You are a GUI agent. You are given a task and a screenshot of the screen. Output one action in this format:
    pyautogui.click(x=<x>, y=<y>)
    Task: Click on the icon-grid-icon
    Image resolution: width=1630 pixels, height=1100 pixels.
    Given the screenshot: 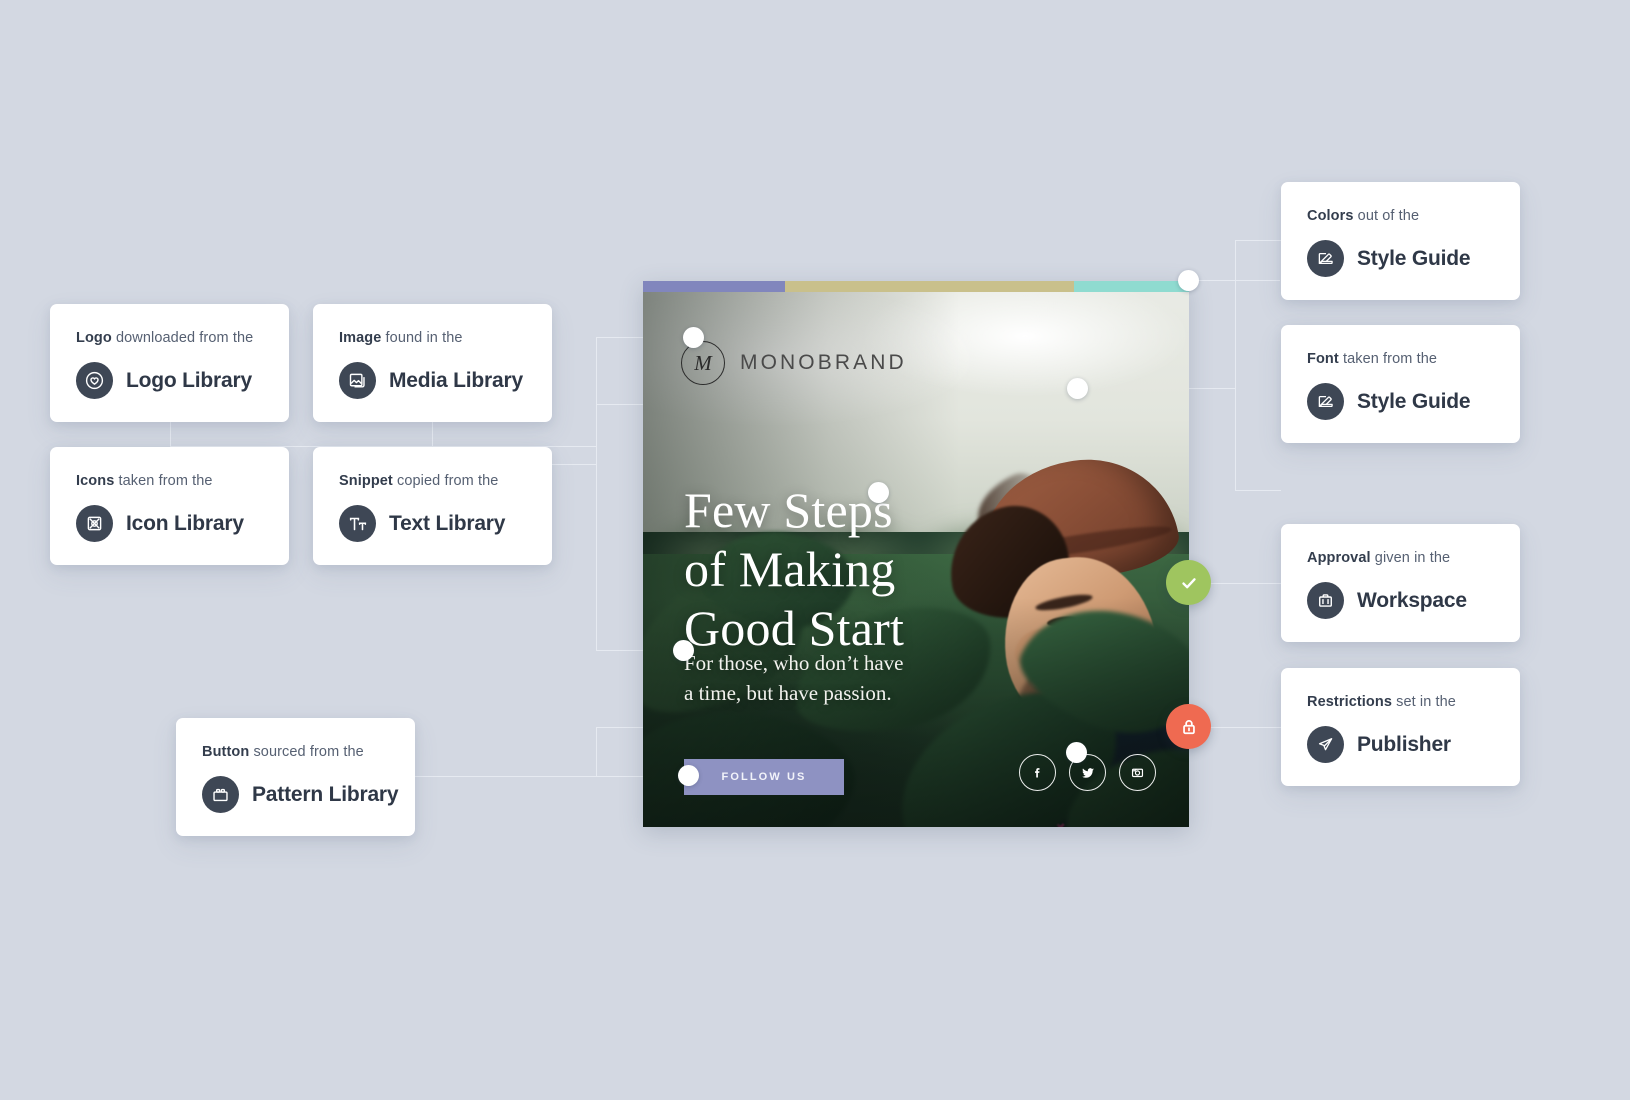 What is the action you would take?
    pyautogui.click(x=94, y=523)
    